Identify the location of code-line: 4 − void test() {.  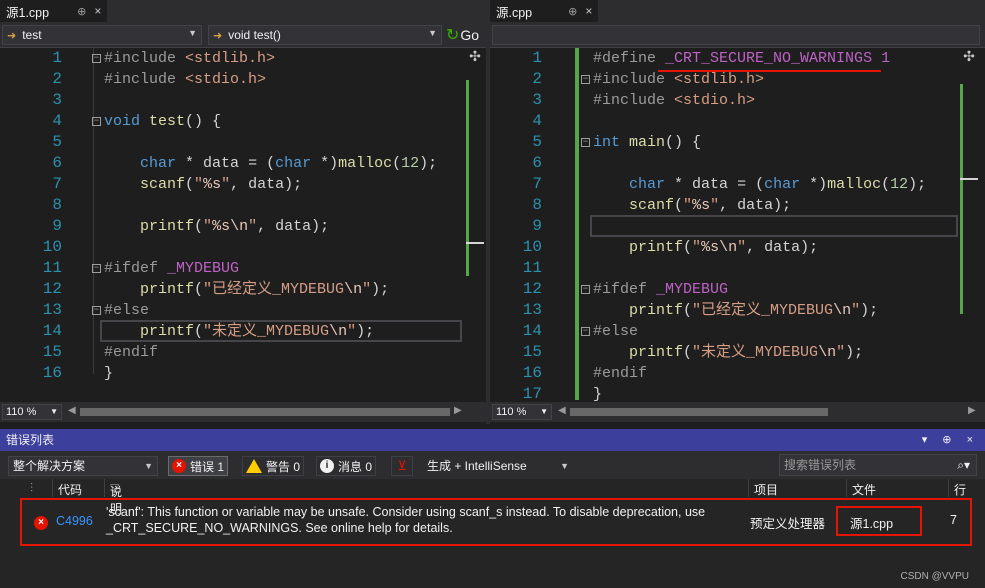
(243, 121).